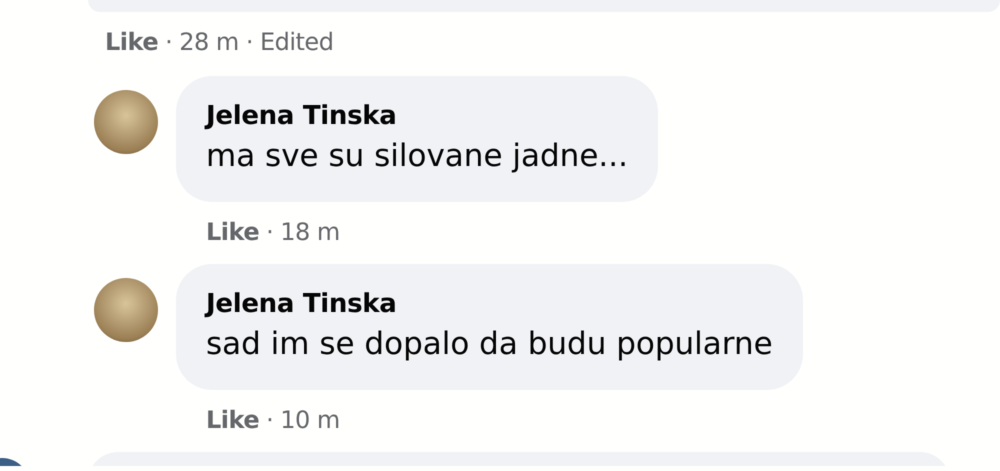 This screenshot has width=1000, height=471. What do you see at coordinates (209, 42) in the screenshot?
I see `comment-time: 28 m` at bounding box center [209, 42].